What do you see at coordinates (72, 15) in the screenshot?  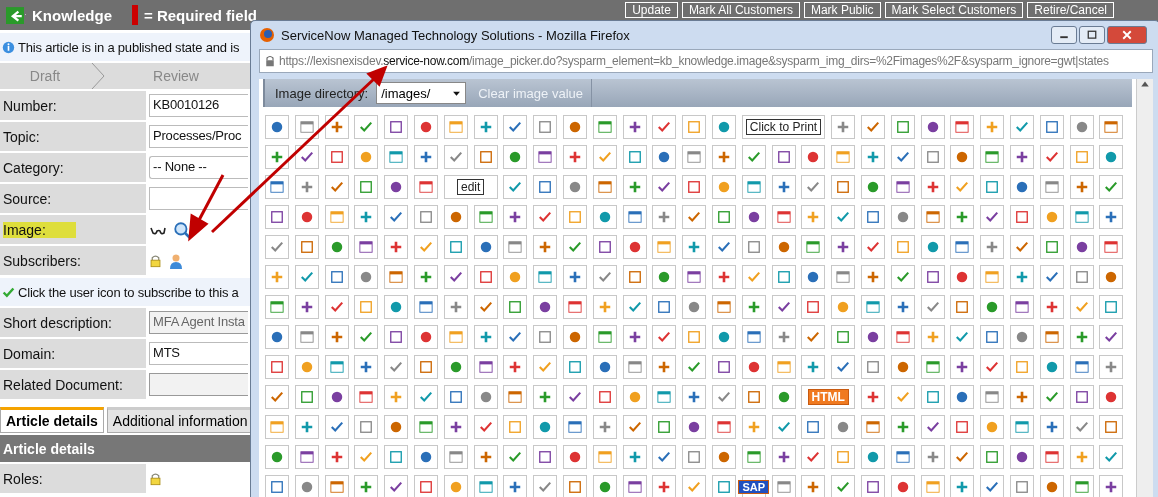 I see `page-title: Knowledge` at bounding box center [72, 15].